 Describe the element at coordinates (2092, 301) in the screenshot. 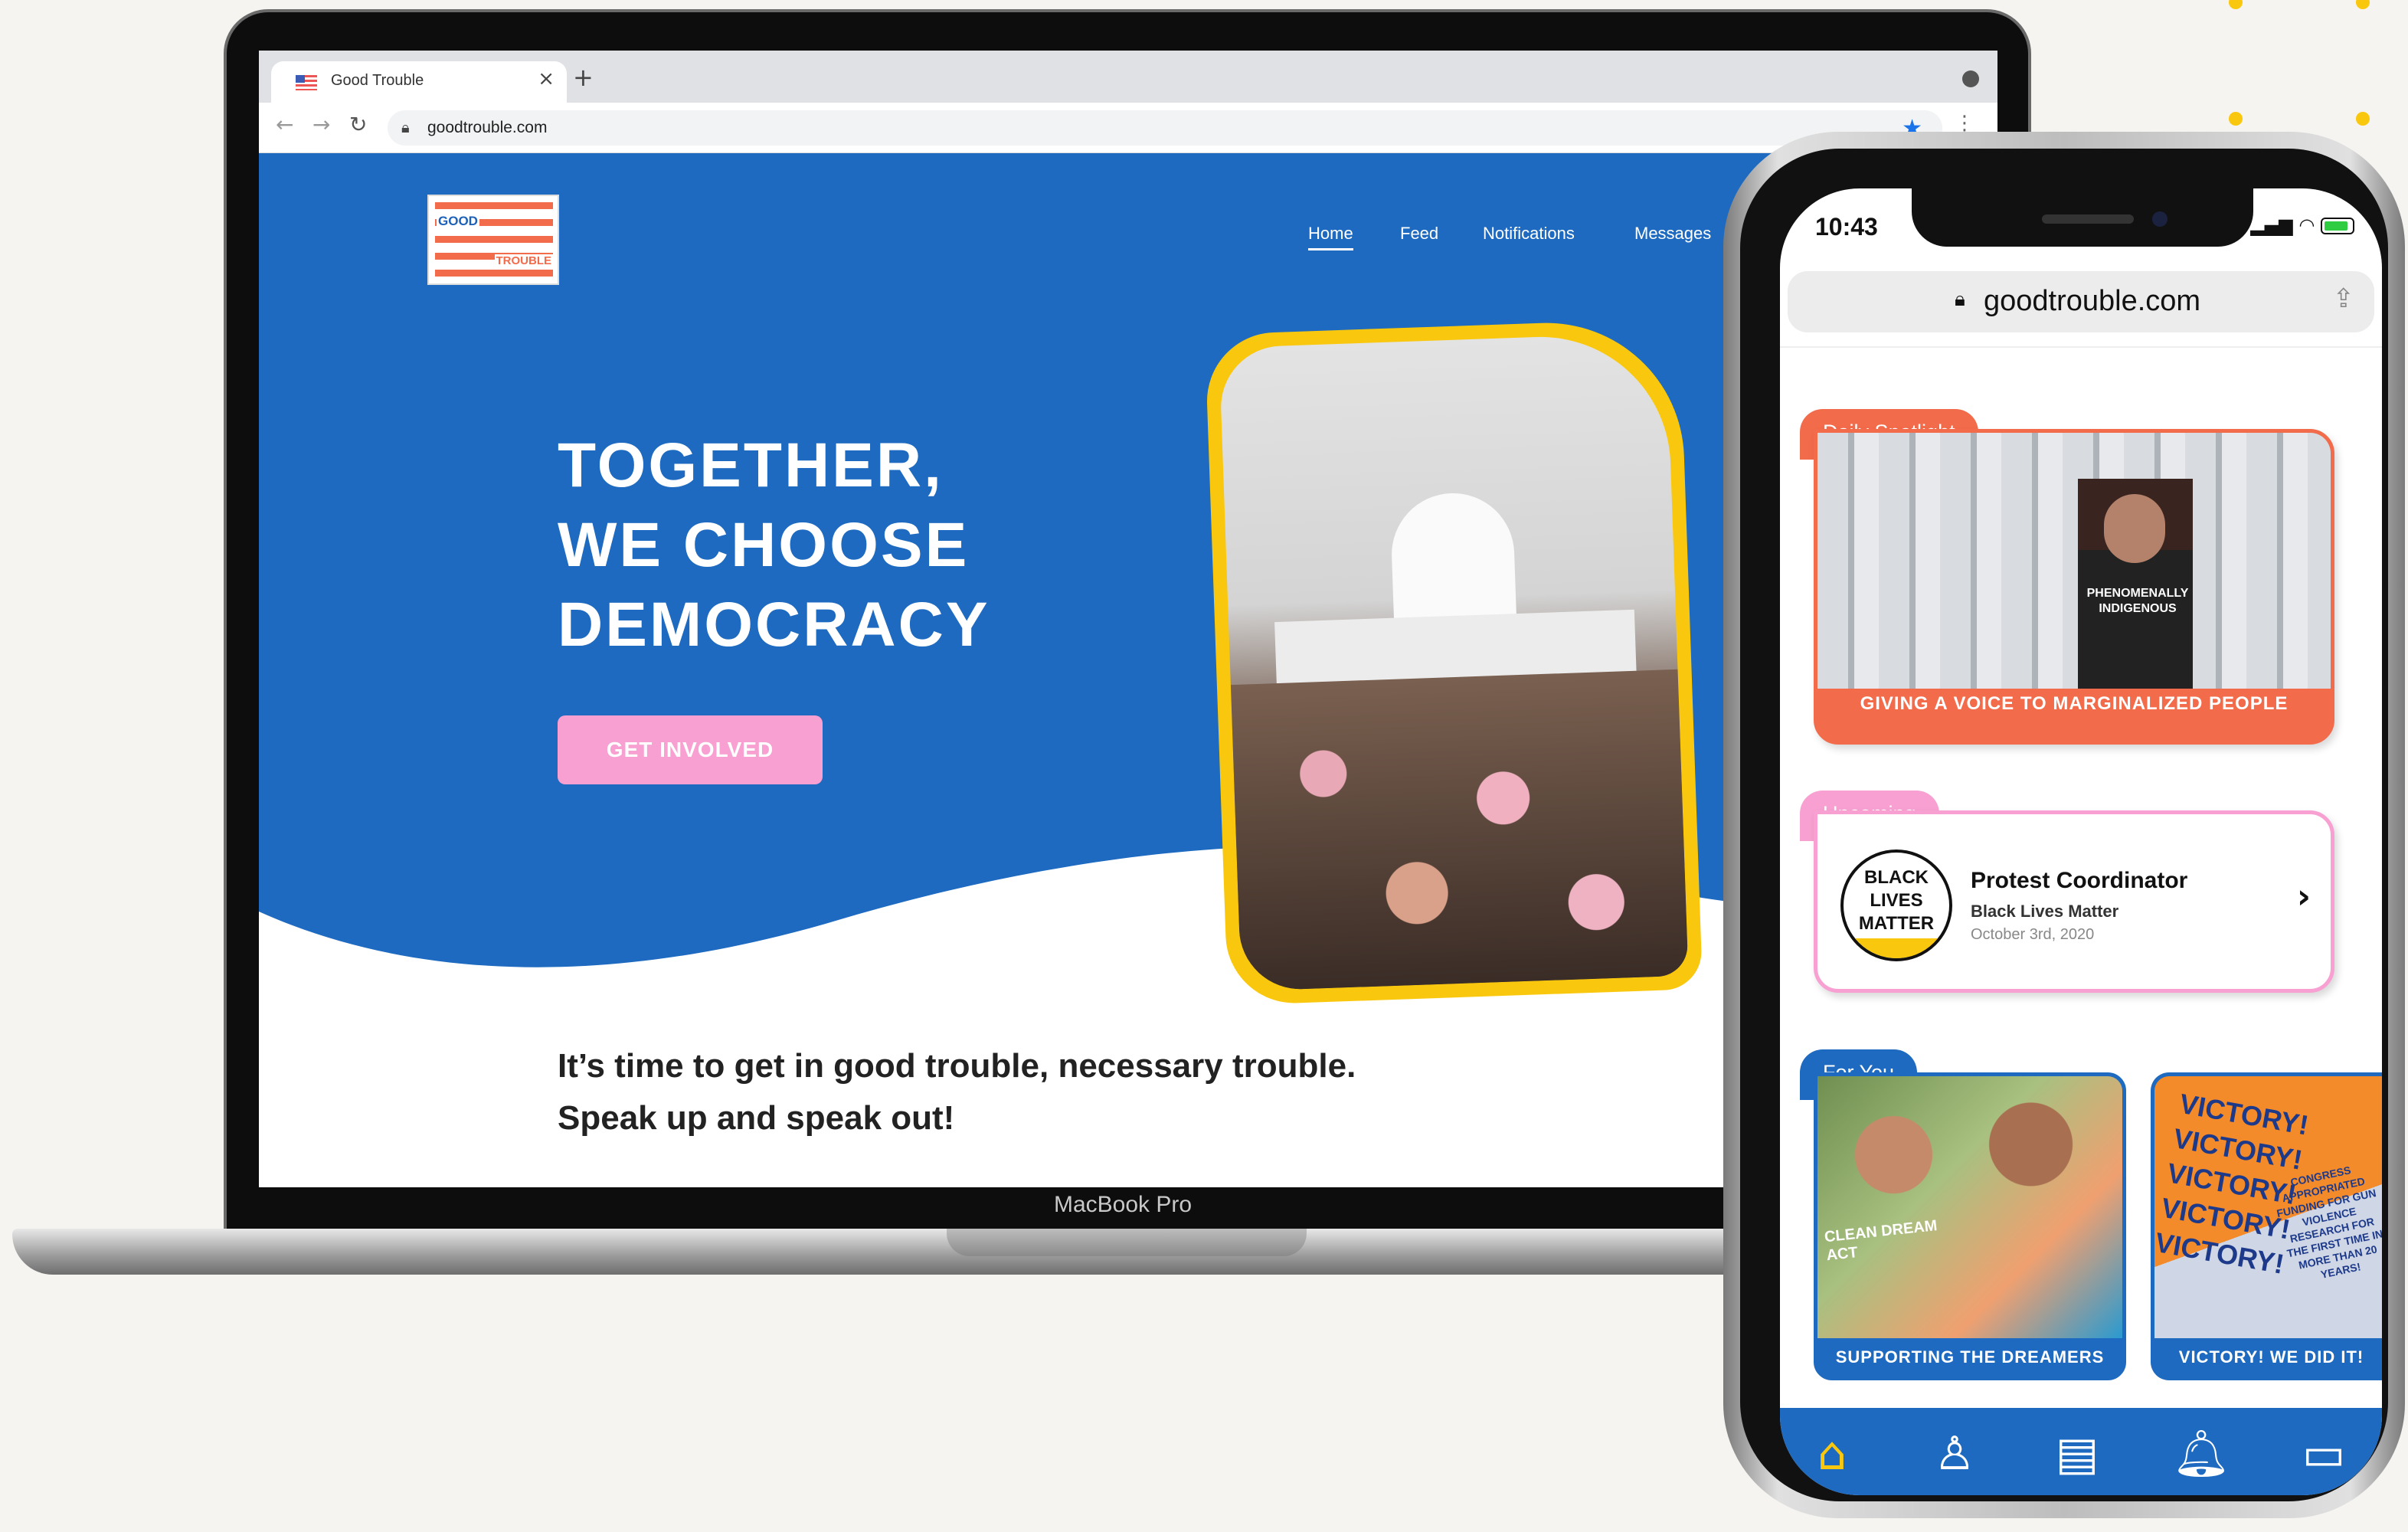

I see `mobile-url: goodtrouble.com` at that location.